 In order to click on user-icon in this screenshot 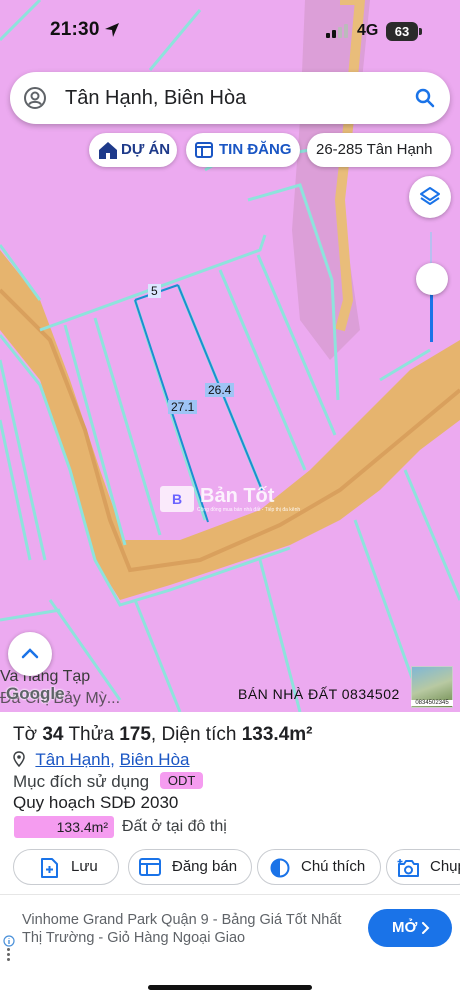, I will do `click(35, 98)`.